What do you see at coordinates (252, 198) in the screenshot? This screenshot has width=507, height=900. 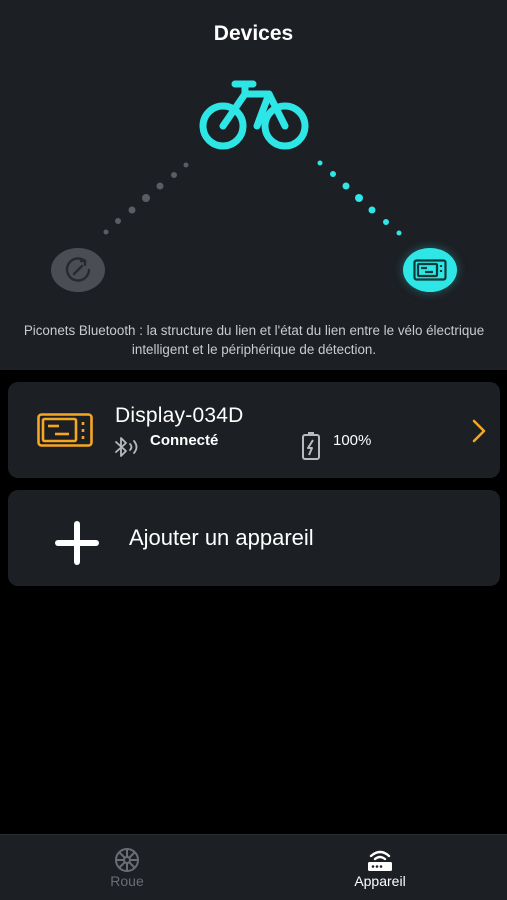 I see `link-lines` at bounding box center [252, 198].